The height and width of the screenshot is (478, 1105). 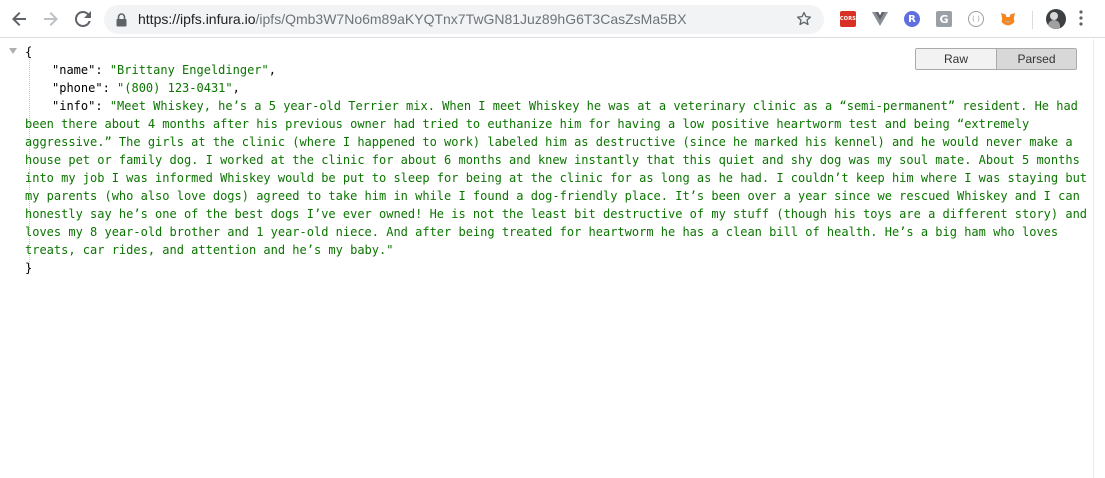 I want to click on back-arrow-icon, so click(x=19, y=19).